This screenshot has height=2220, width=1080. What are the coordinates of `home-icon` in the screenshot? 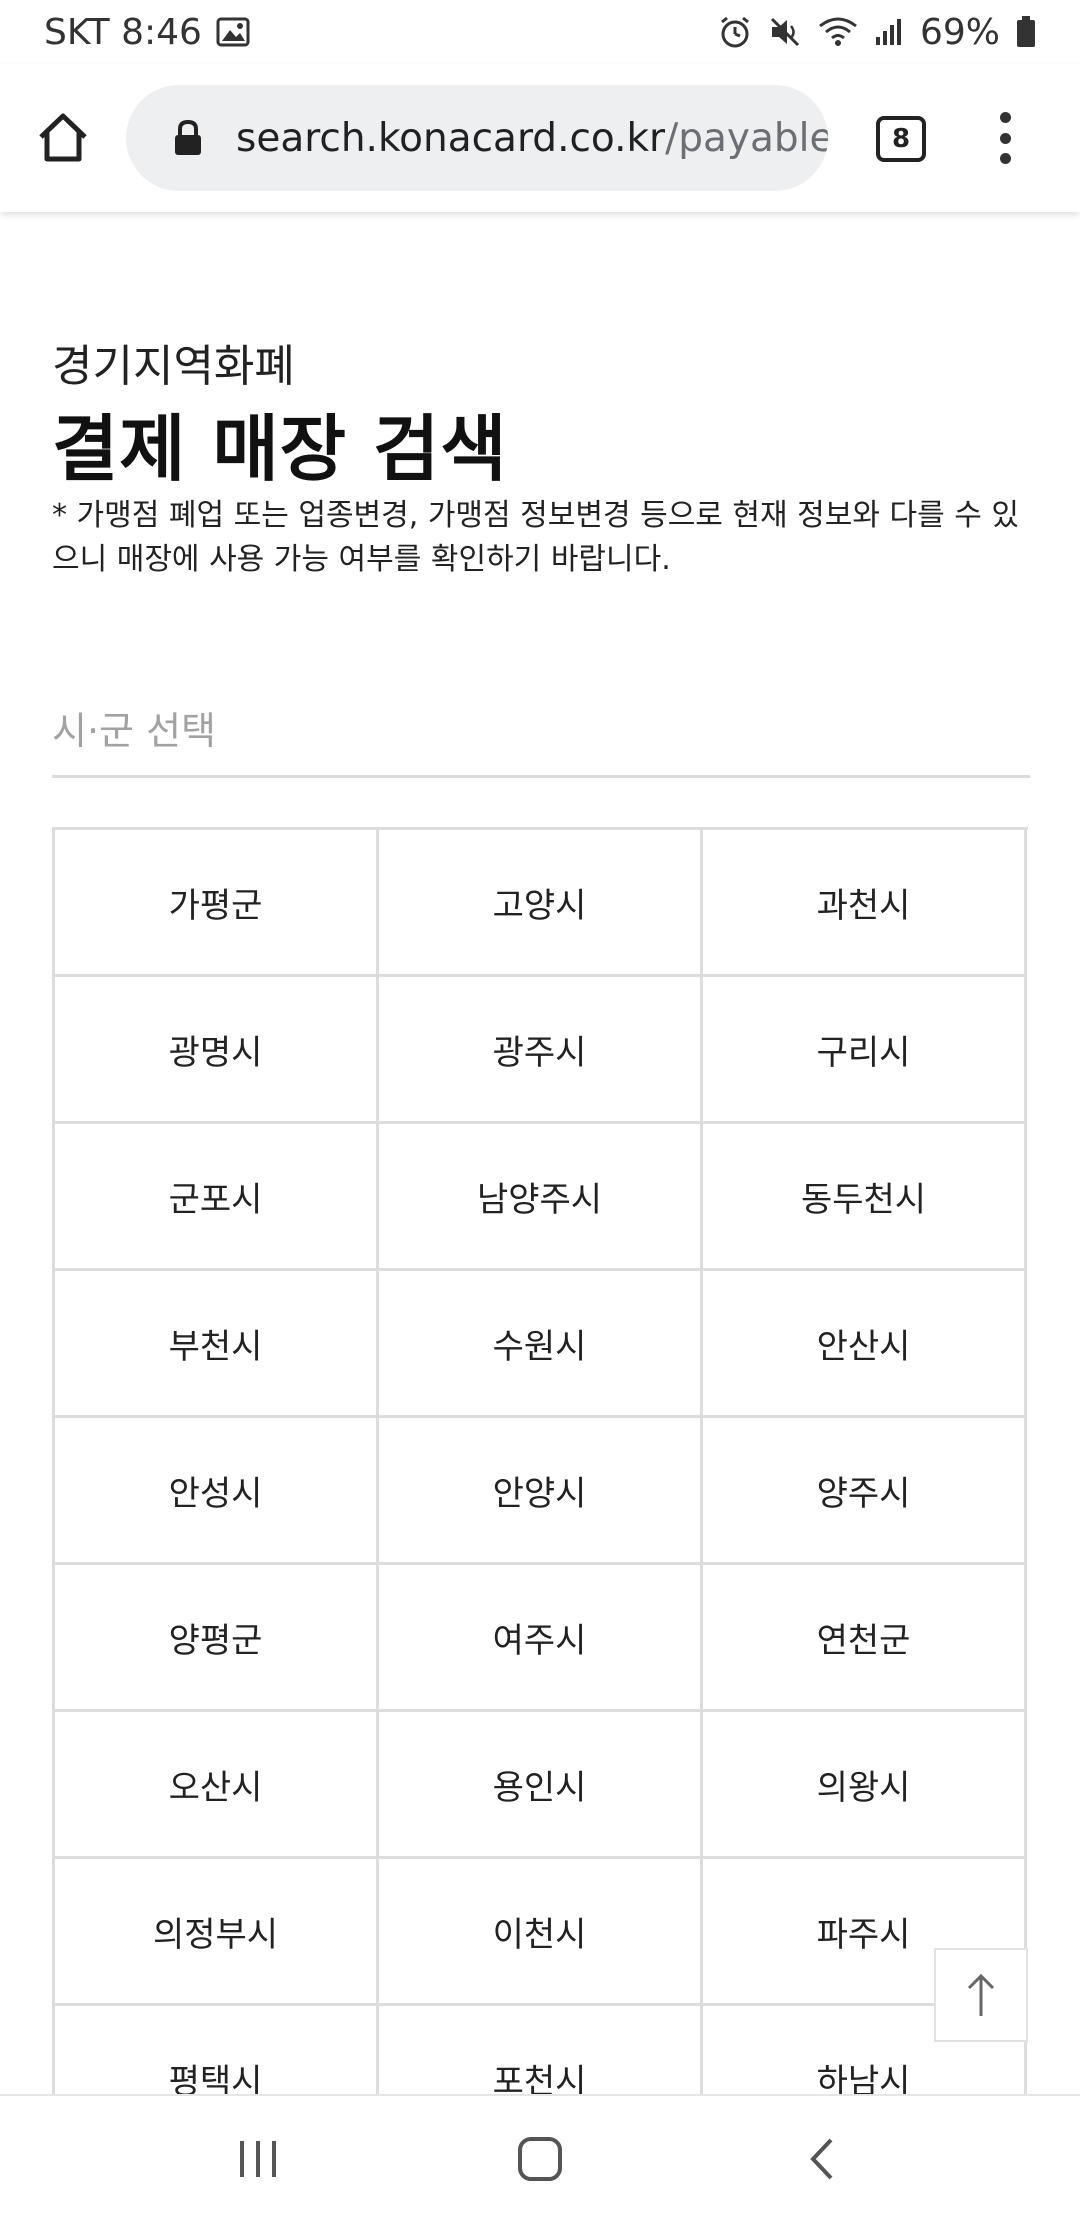 It's located at (63, 137).